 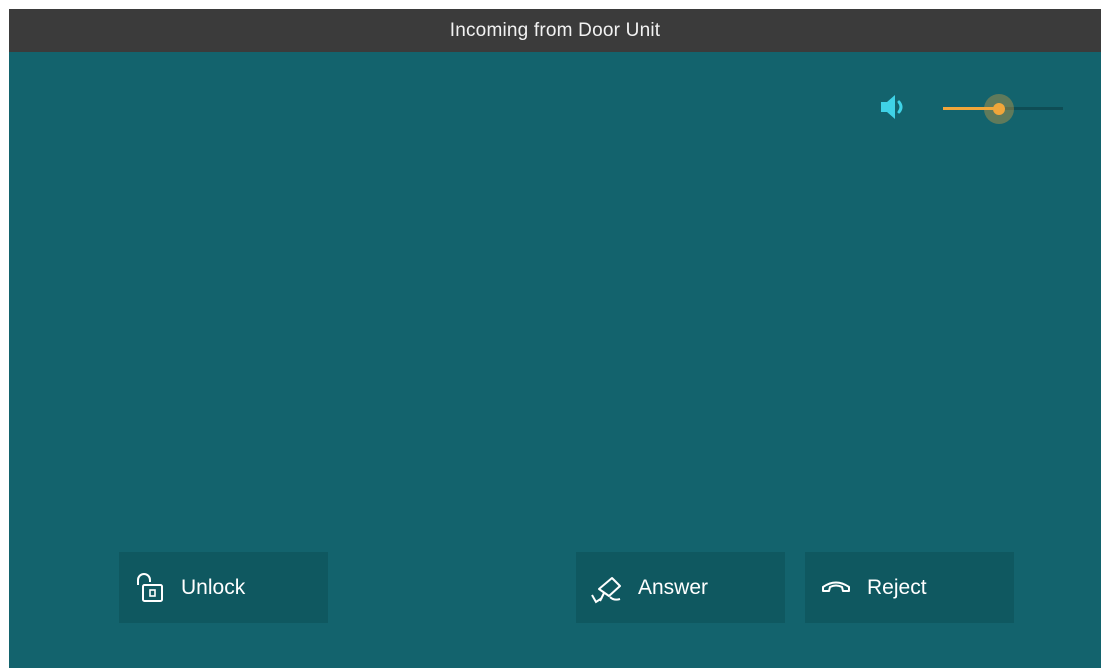 What do you see at coordinates (607, 588) in the screenshot?
I see `camera-icon` at bounding box center [607, 588].